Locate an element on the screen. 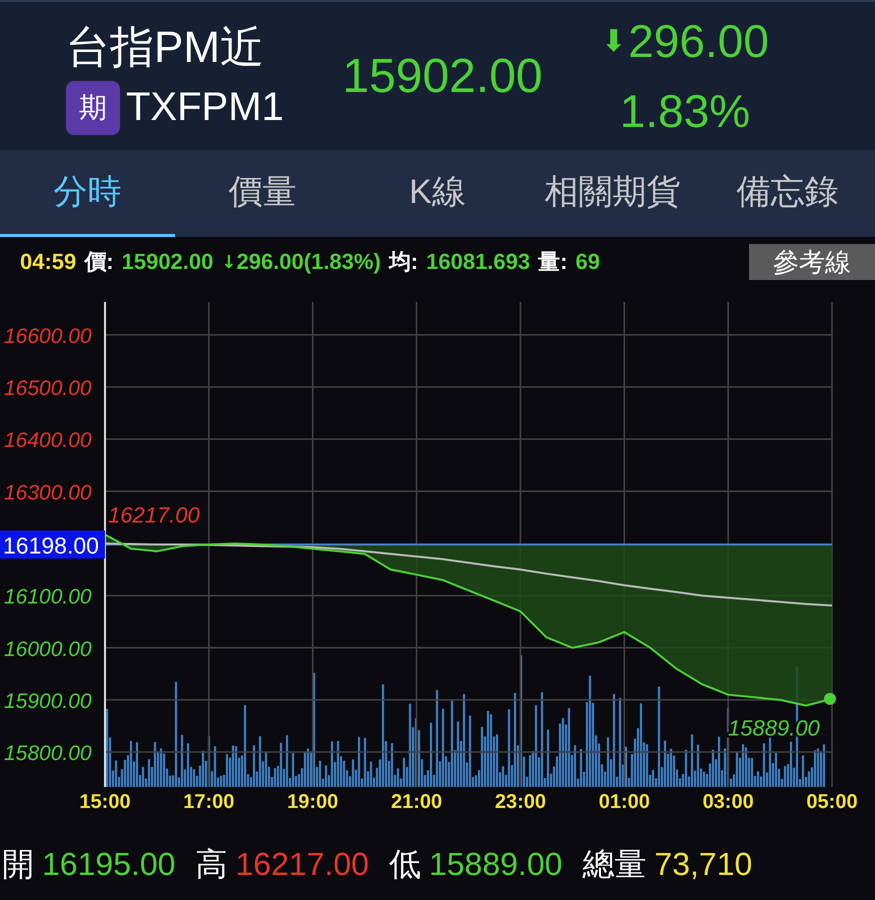 The image size is (875, 900). stat-label: 開 is located at coordinates (18, 864).